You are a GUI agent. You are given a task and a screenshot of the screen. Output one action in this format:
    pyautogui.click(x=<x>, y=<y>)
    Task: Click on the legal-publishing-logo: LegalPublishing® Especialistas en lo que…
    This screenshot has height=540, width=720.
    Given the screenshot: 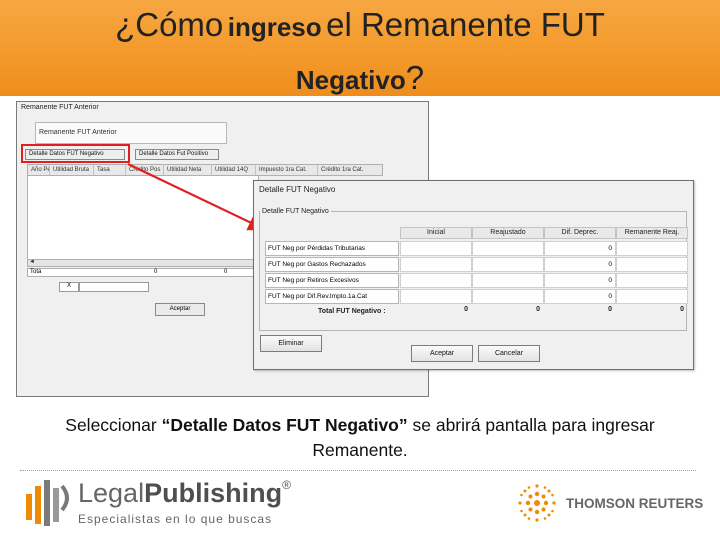 What is the action you would take?
    pyautogui.click(x=155, y=504)
    